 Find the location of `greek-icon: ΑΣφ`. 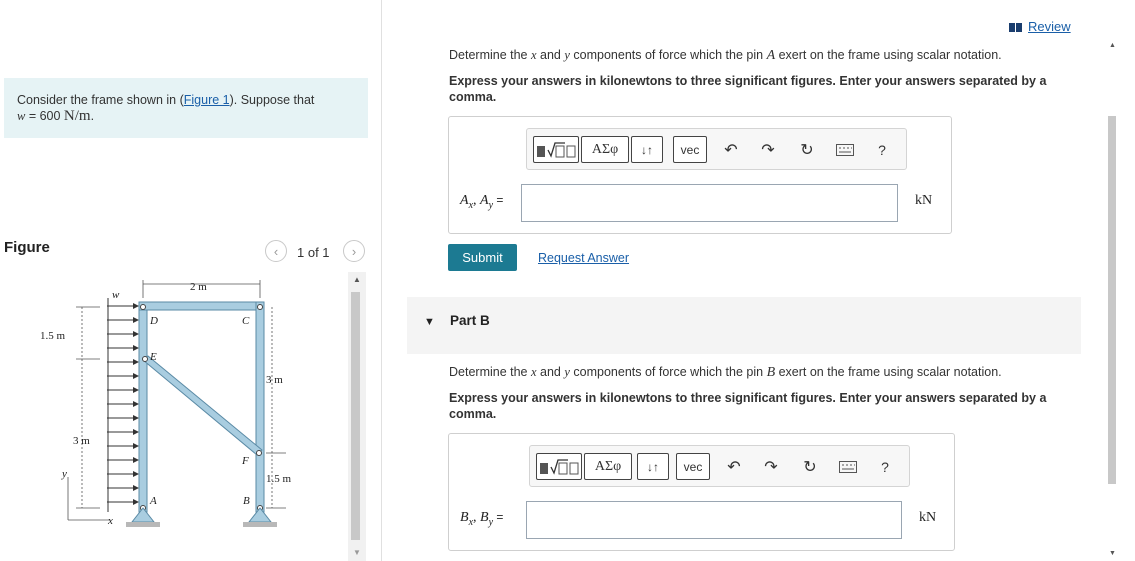

greek-icon: ΑΣφ is located at coordinates (605, 149).